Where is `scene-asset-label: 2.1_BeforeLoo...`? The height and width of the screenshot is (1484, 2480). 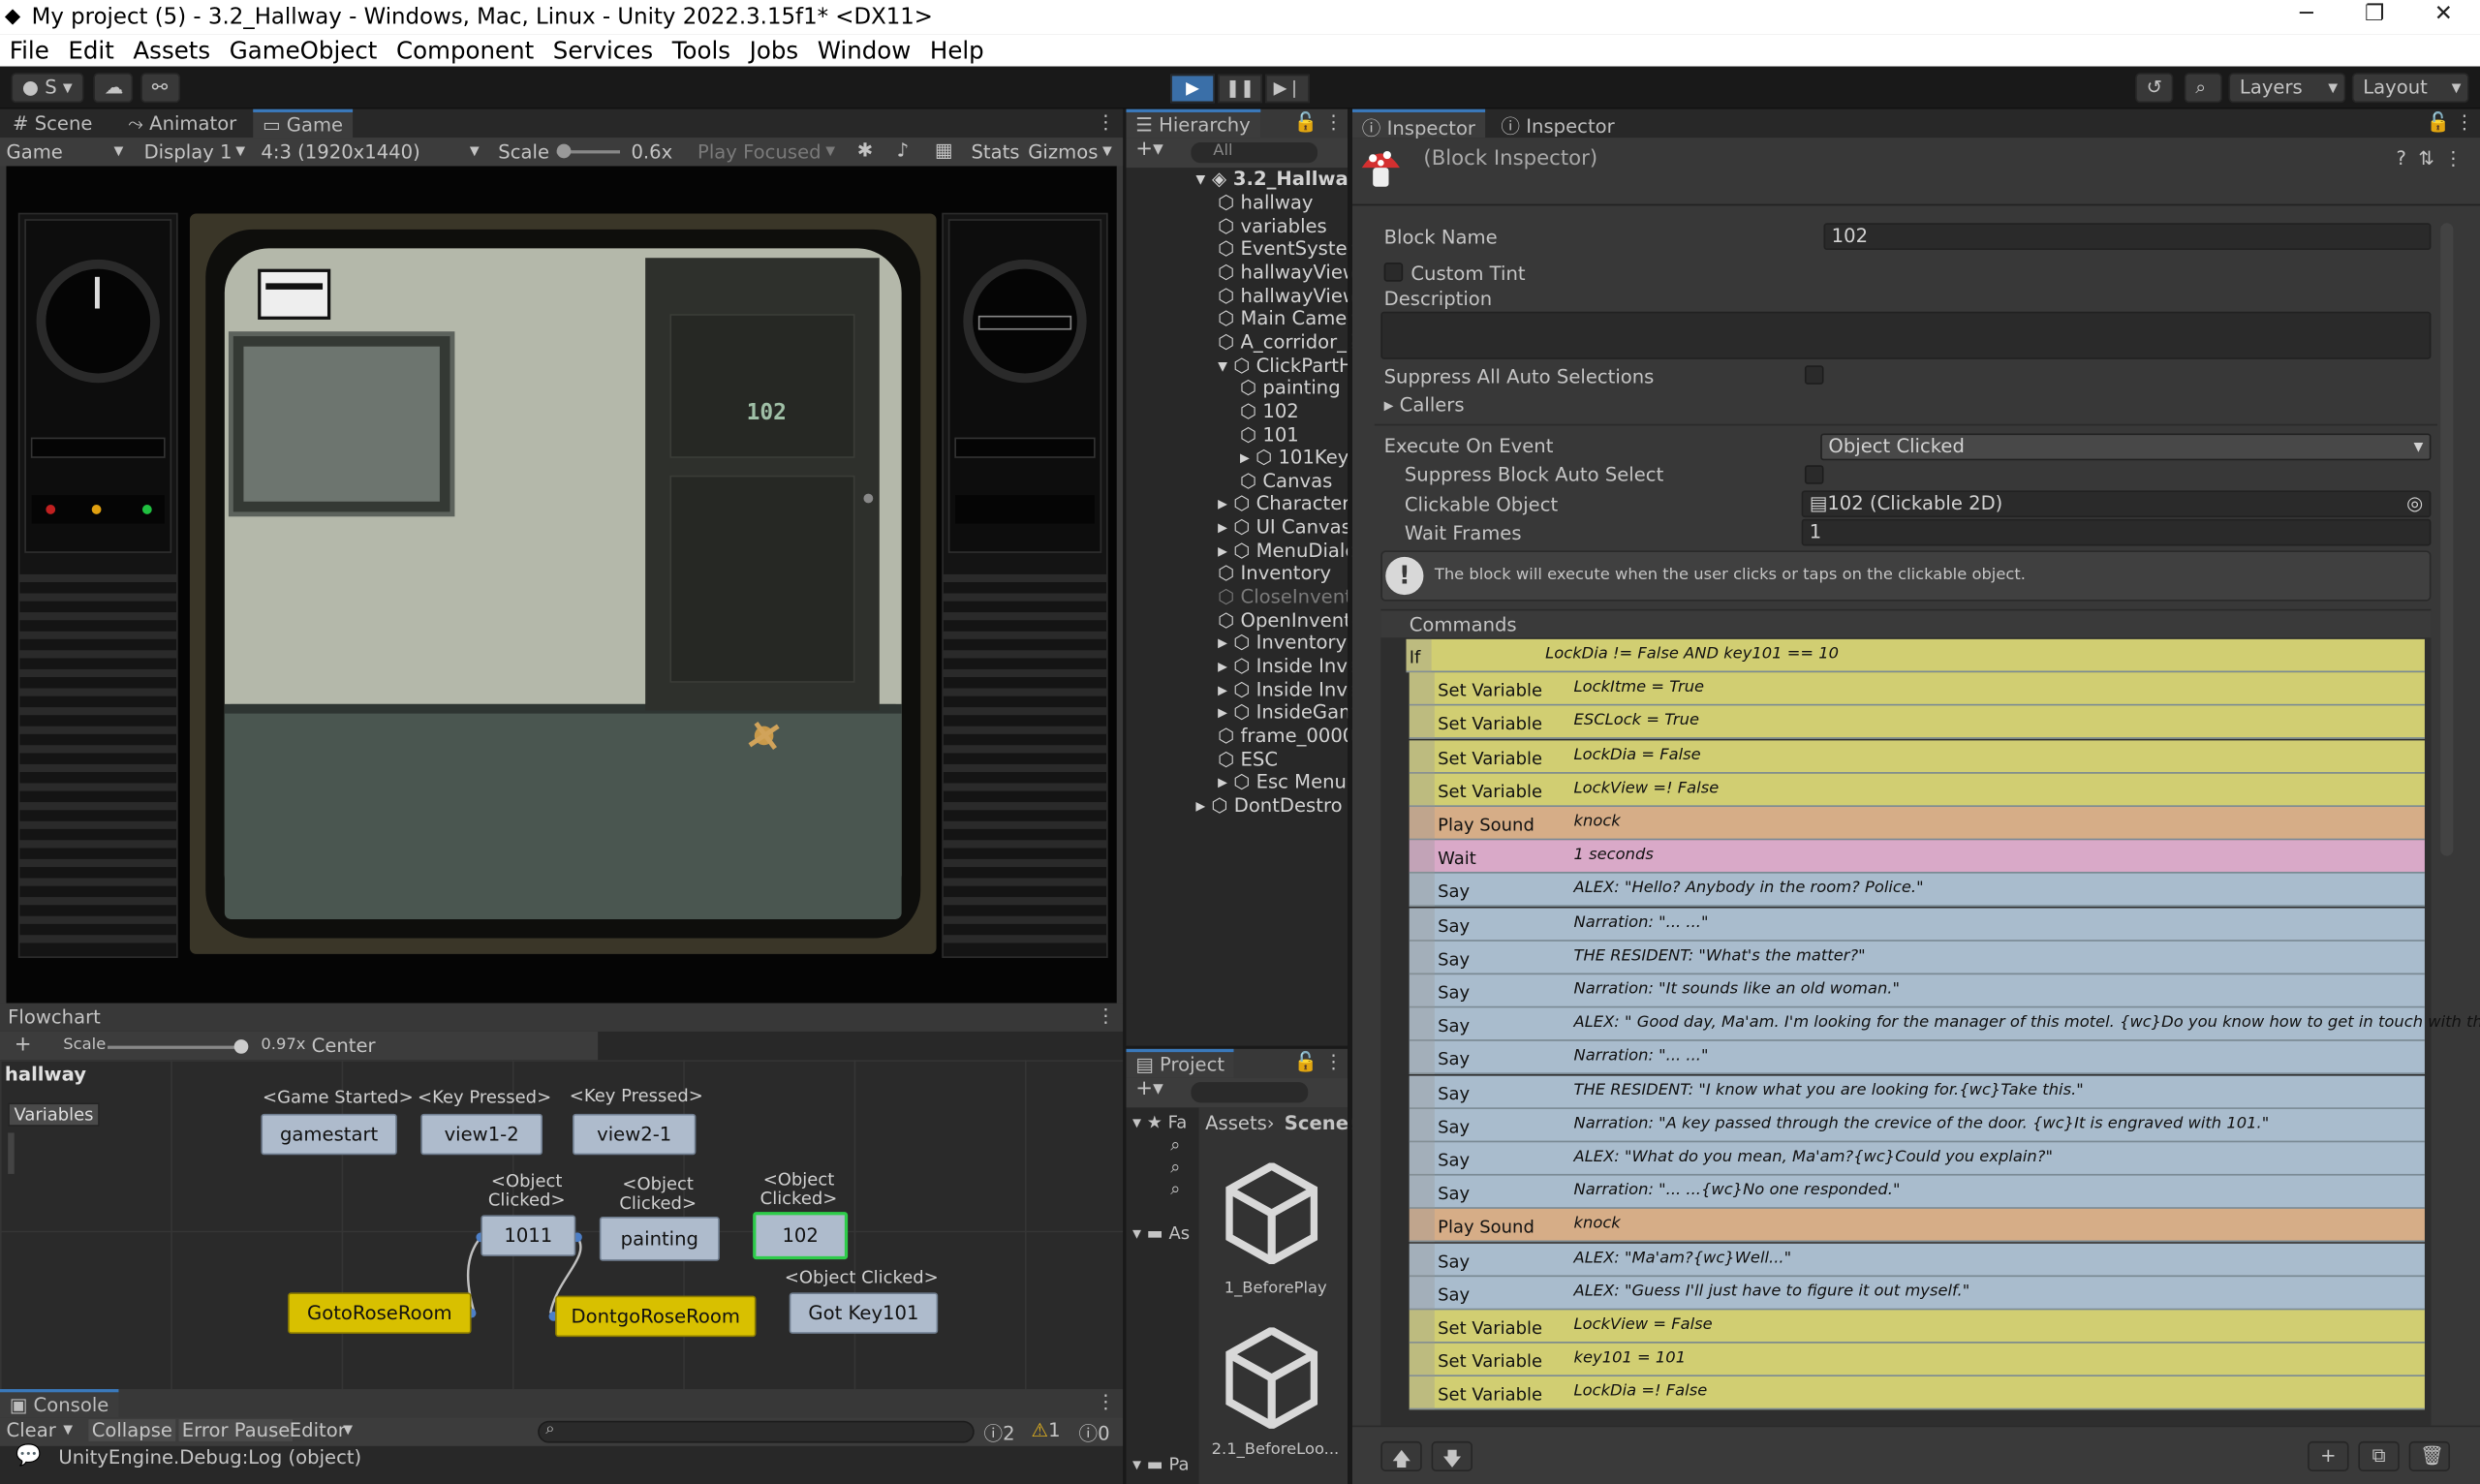 scene-asset-label: 2.1_BeforeLoo... is located at coordinates (1276, 1450).